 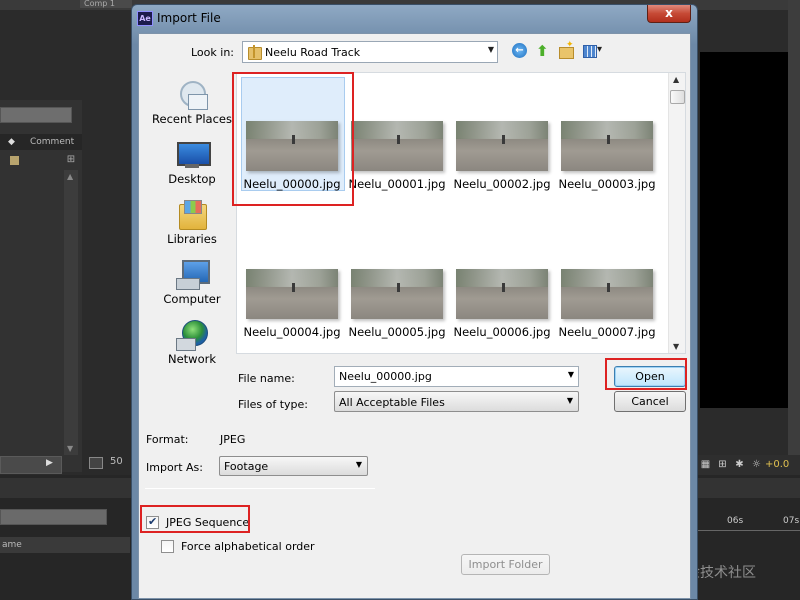 I want to click on tag-icon: ◆, so click(x=11, y=142).